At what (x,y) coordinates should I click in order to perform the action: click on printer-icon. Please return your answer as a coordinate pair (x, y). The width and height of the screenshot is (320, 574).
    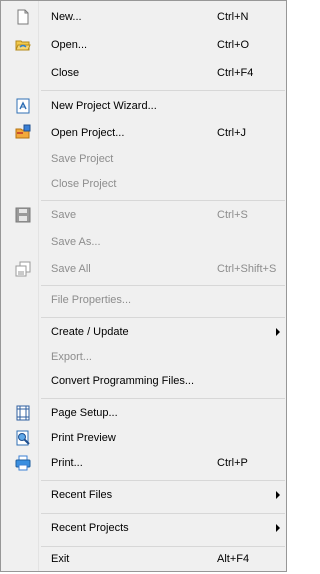
    Looking at the image, I should click on (23, 463).